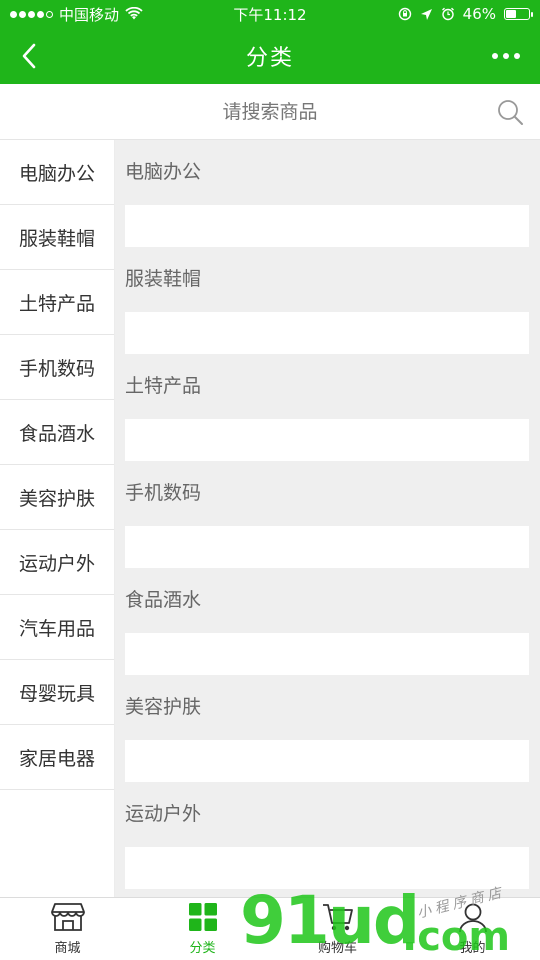  I want to click on search-input, so click(270, 111).